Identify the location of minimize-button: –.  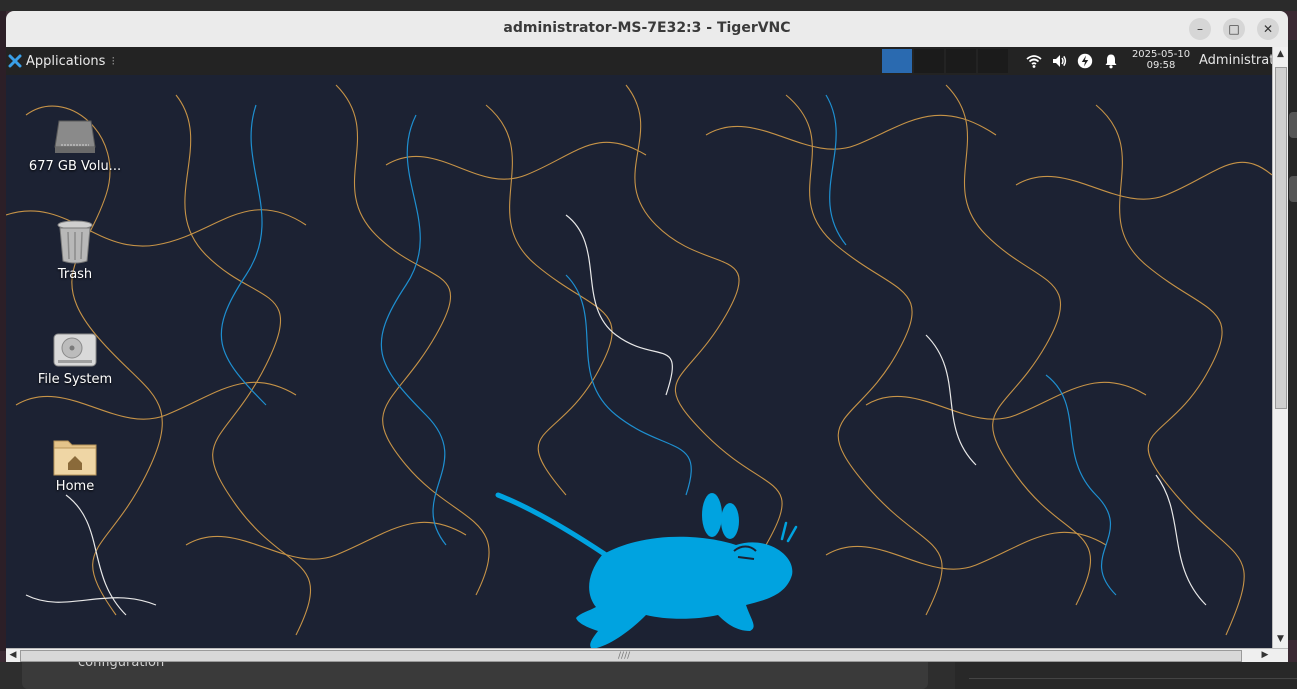
(1200, 29).